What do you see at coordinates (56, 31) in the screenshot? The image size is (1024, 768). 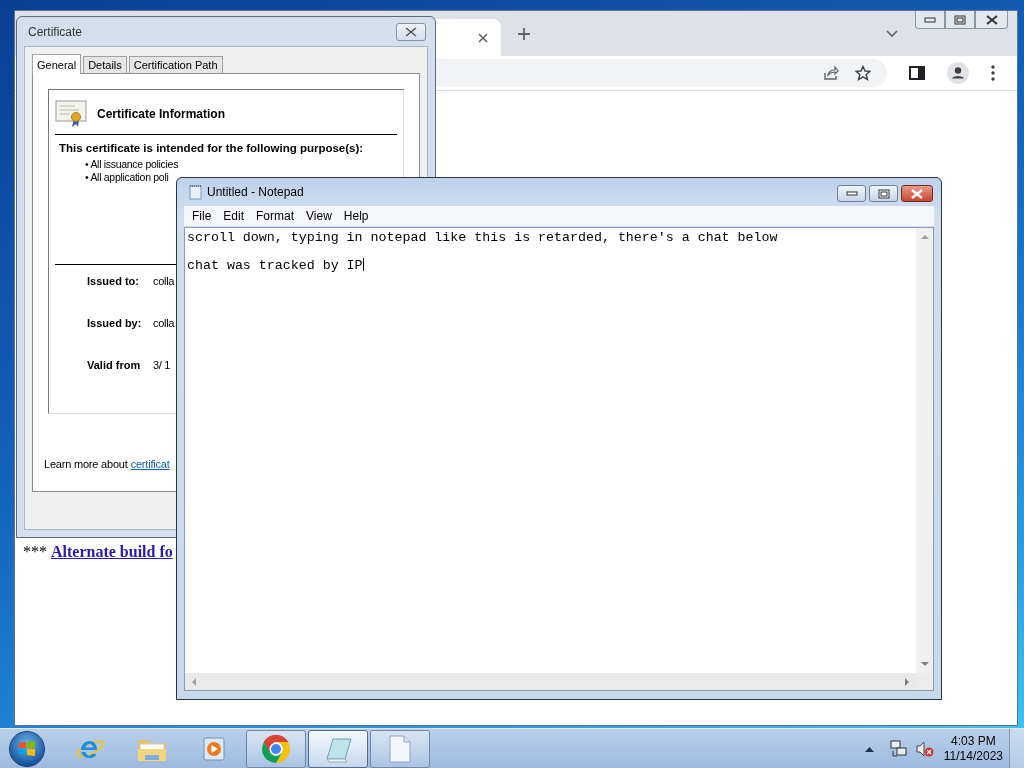 I see `window-title: Certificate` at bounding box center [56, 31].